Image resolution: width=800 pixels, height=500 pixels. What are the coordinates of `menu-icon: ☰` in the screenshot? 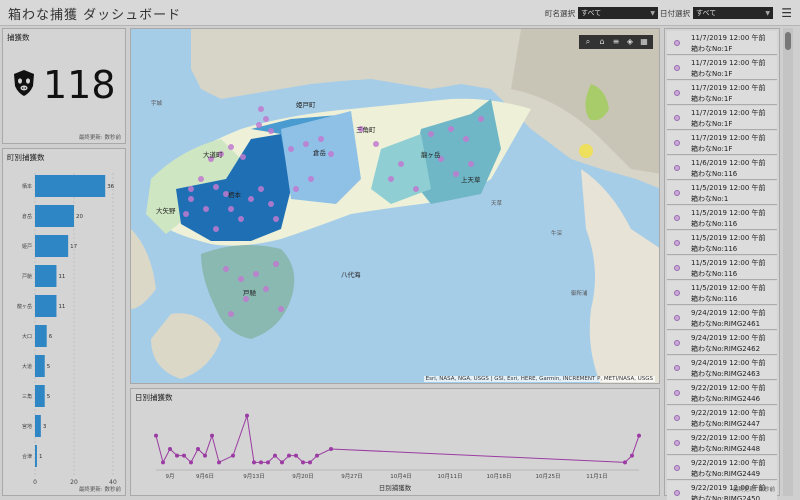 It's located at (786, 13).